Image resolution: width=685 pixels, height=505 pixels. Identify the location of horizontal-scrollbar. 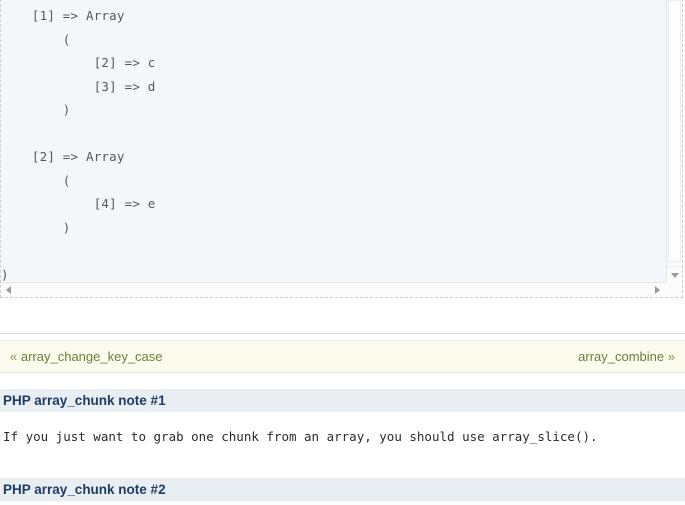
(333, 289).